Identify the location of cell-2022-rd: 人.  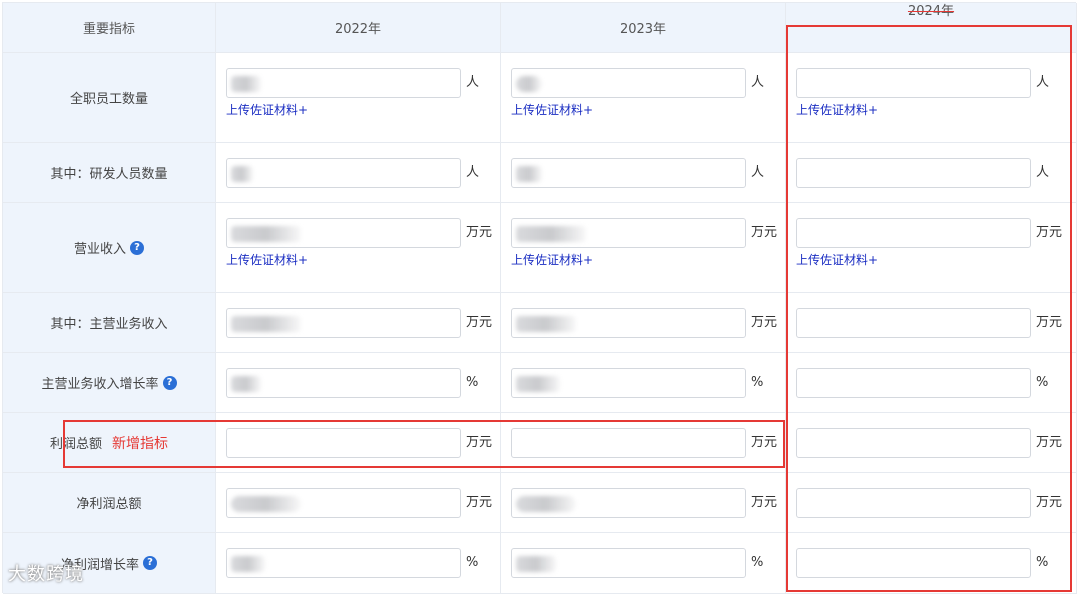
(358, 173).